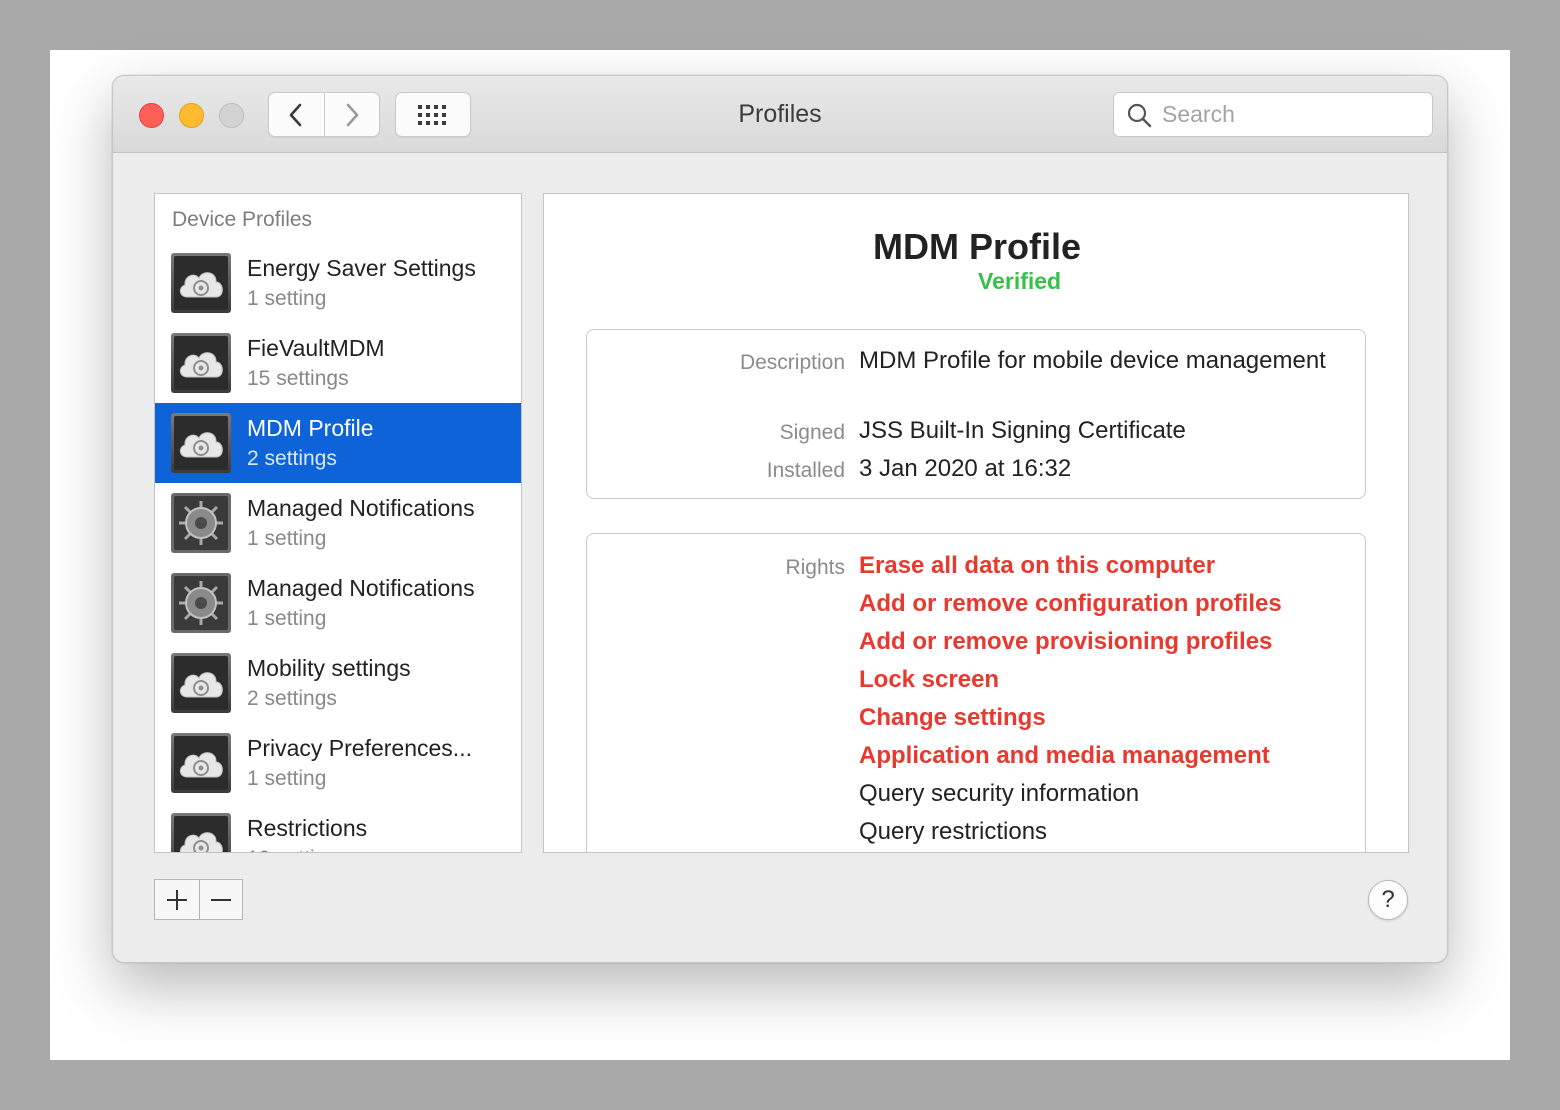  Describe the element at coordinates (805, 470) in the screenshot. I see `installed-label: Installed` at that location.